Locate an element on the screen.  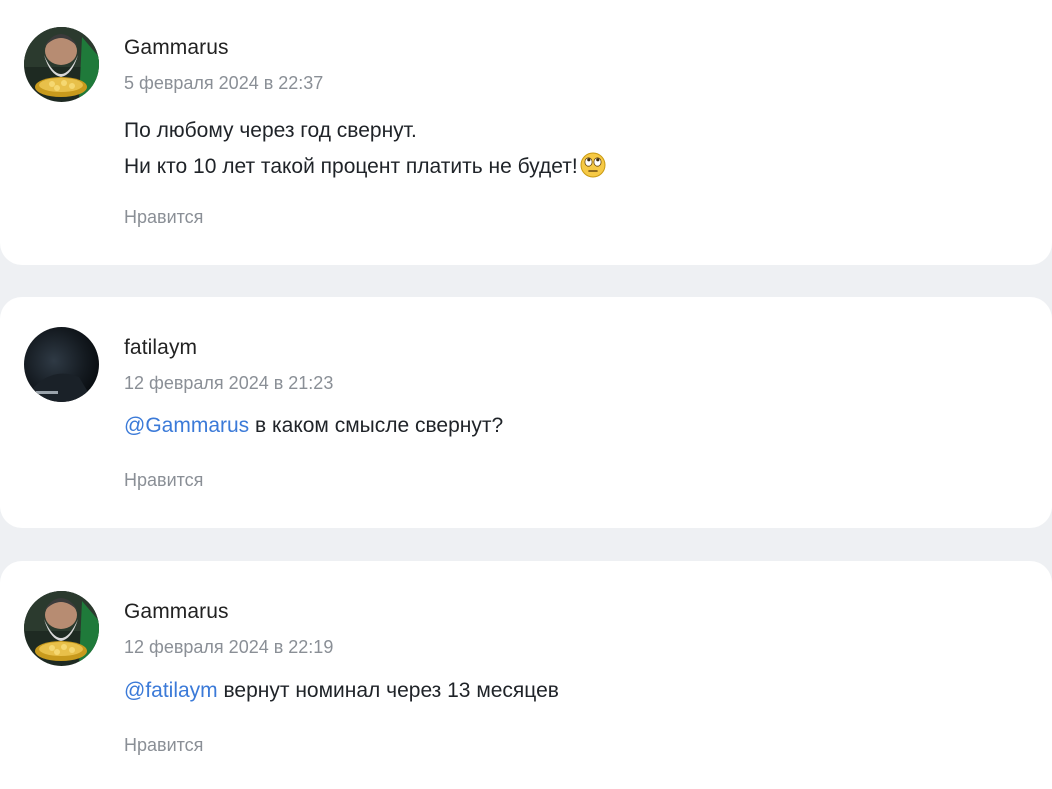
dark-photo-avatar-icon is located at coordinates (61, 364).